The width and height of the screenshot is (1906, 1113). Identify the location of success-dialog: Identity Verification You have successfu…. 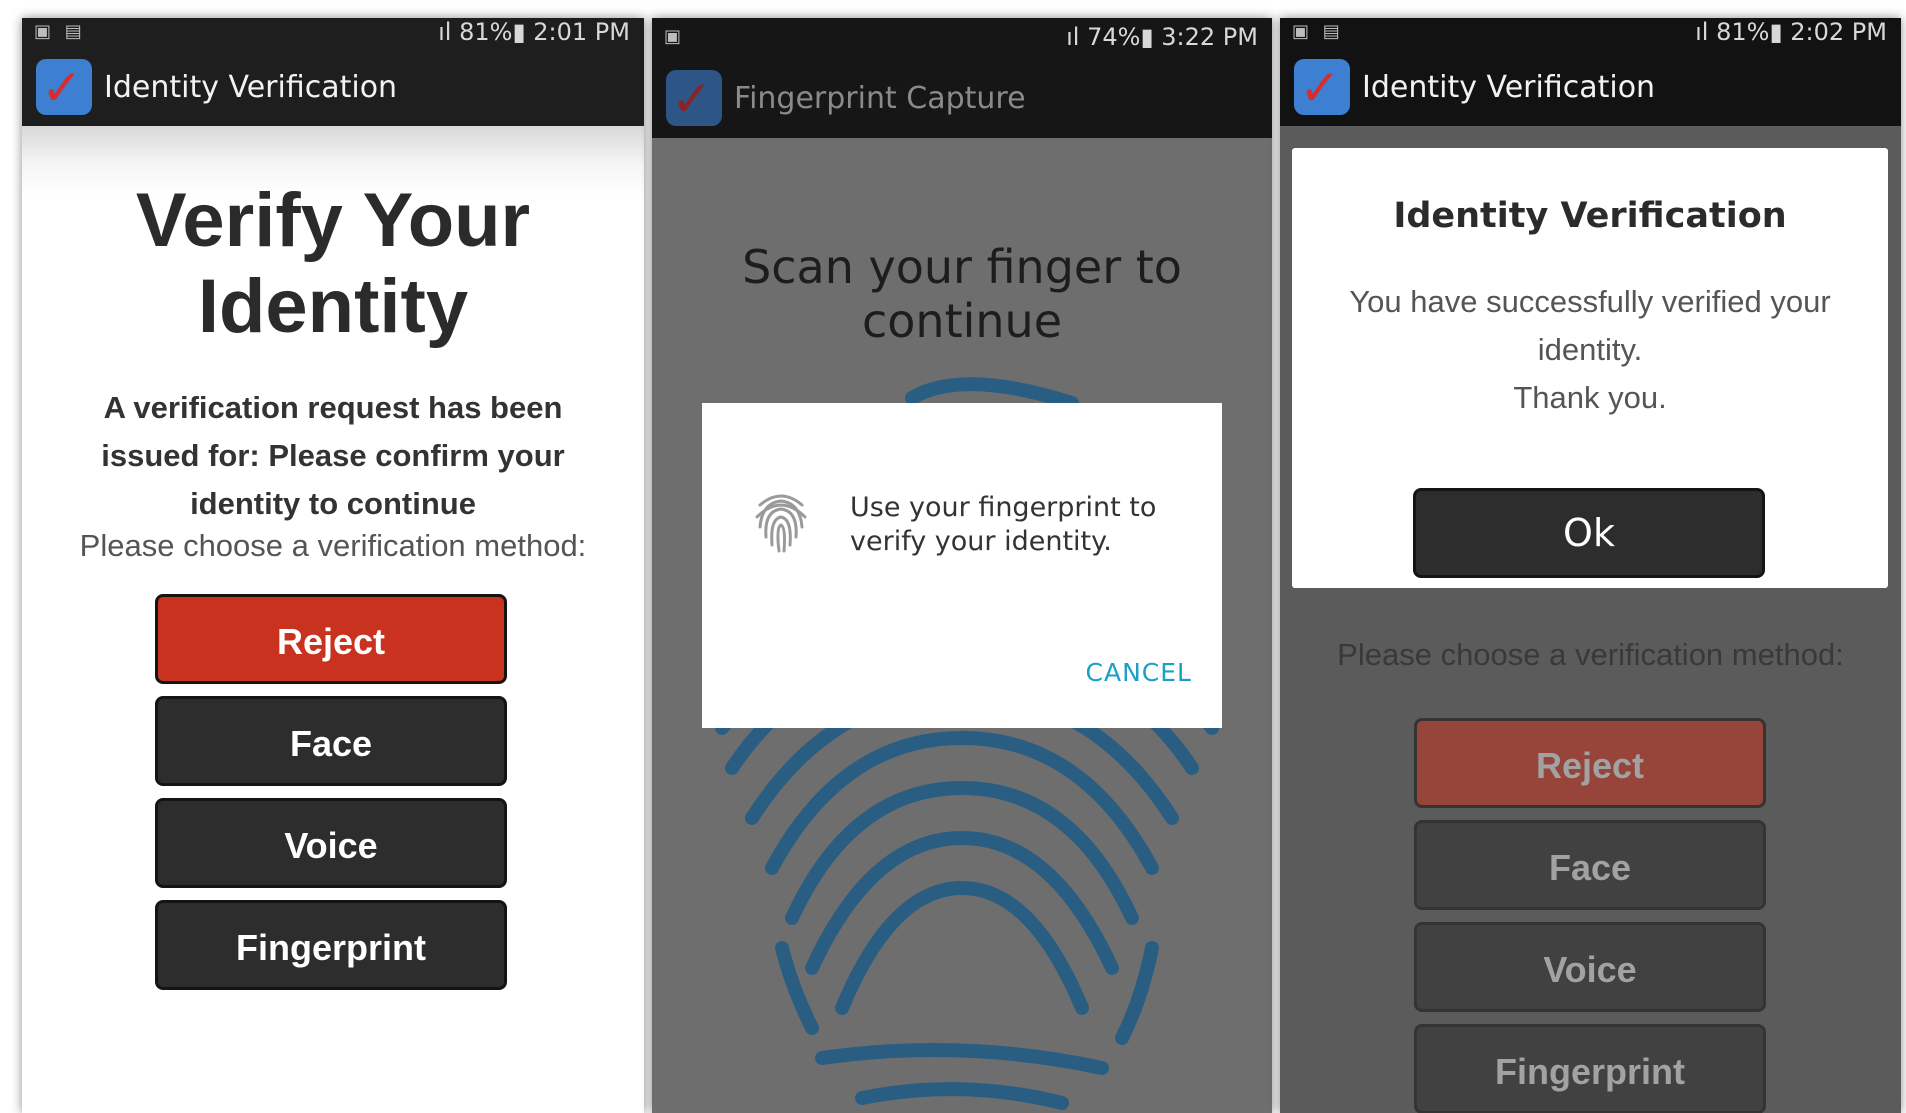
(1590, 368).